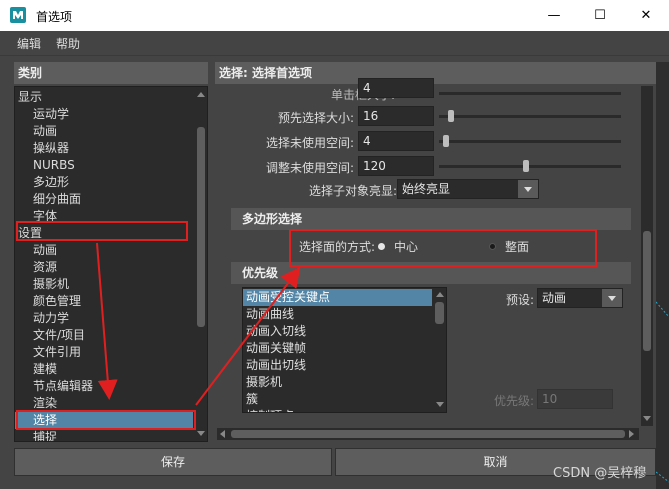  I want to click on arrow-down-icon, so click(107, 321).